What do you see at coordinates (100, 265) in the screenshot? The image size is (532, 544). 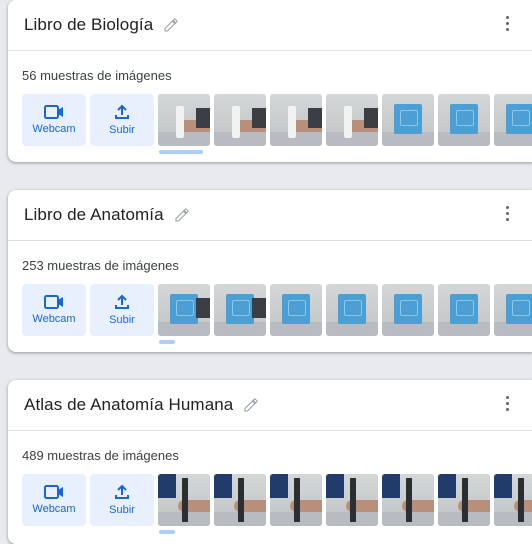 I see `sample-count: 253 muestras de imágenes` at bounding box center [100, 265].